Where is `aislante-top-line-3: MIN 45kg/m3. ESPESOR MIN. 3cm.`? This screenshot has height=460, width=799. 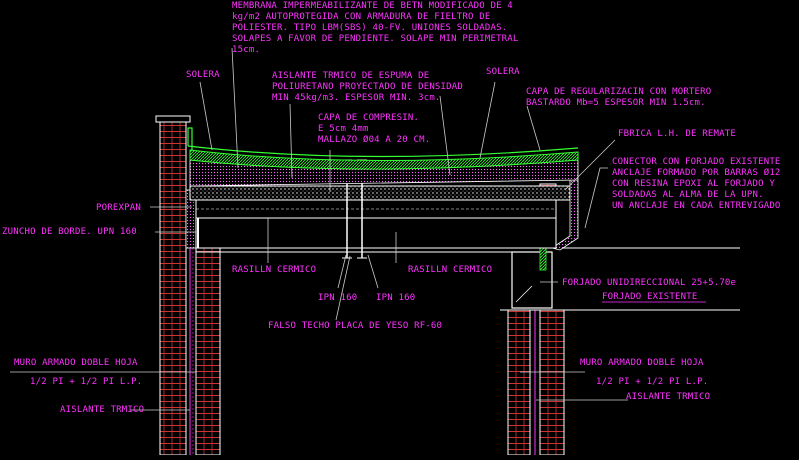 aislante-top-line-3: MIN 45kg/m3. ESPESOR MIN. 3cm. is located at coordinates (356, 98).